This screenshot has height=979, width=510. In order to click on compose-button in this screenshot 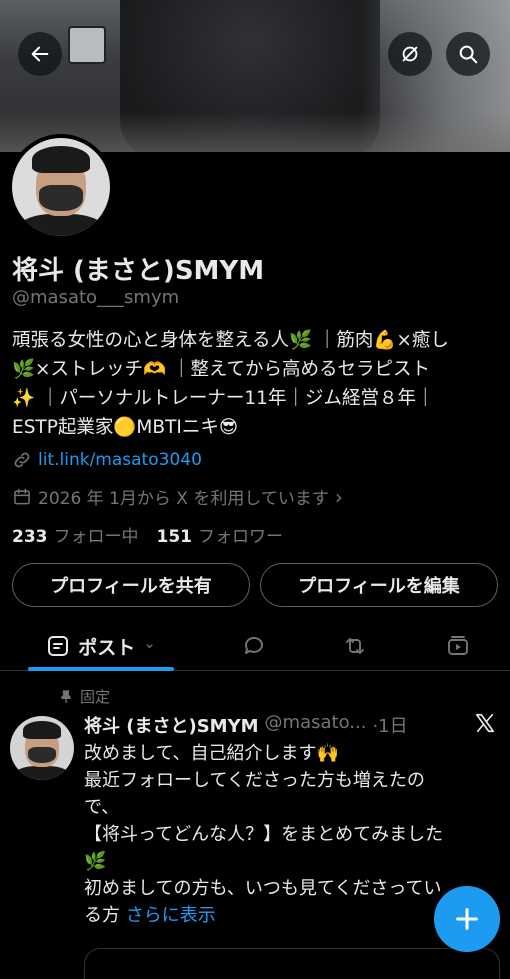, I will do `click(467, 919)`.